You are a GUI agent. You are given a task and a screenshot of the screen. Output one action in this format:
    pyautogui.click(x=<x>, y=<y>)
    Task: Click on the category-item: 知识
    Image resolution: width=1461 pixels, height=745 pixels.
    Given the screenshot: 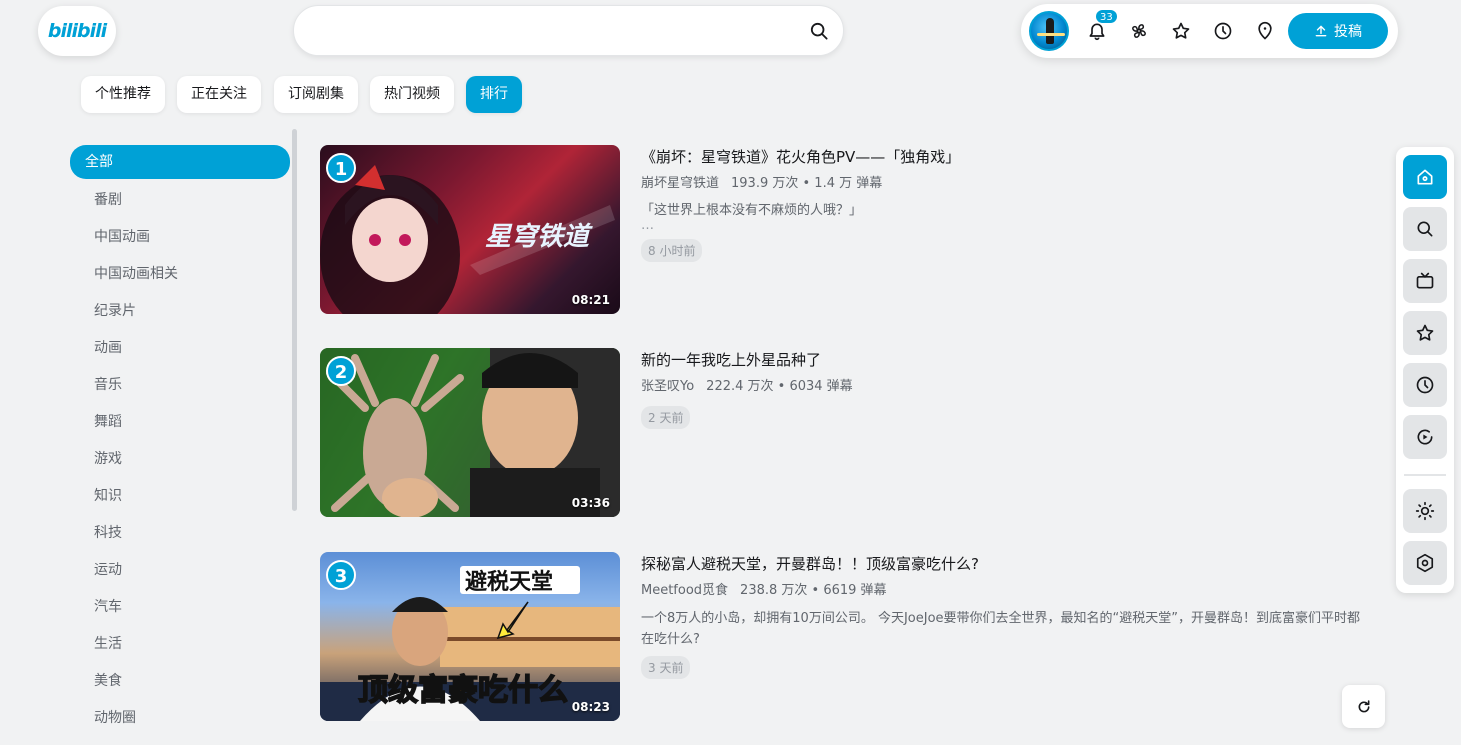 What is the action you would take?
    pyautogui.click(x=180, y=496)
    